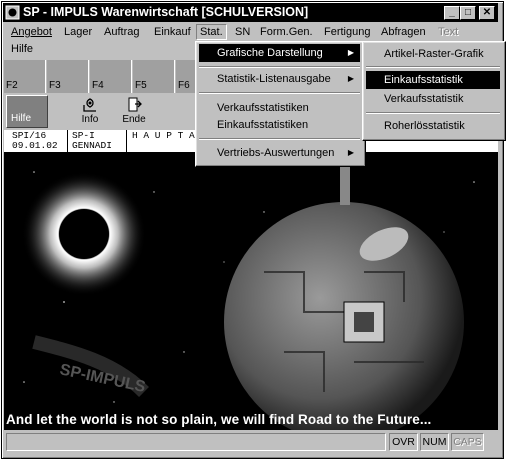 This screenshot has height=460, width=508. Describe the element at coordinates (403, 442) in the screenshot. I see `ovr-indicator: OVR` at that location.